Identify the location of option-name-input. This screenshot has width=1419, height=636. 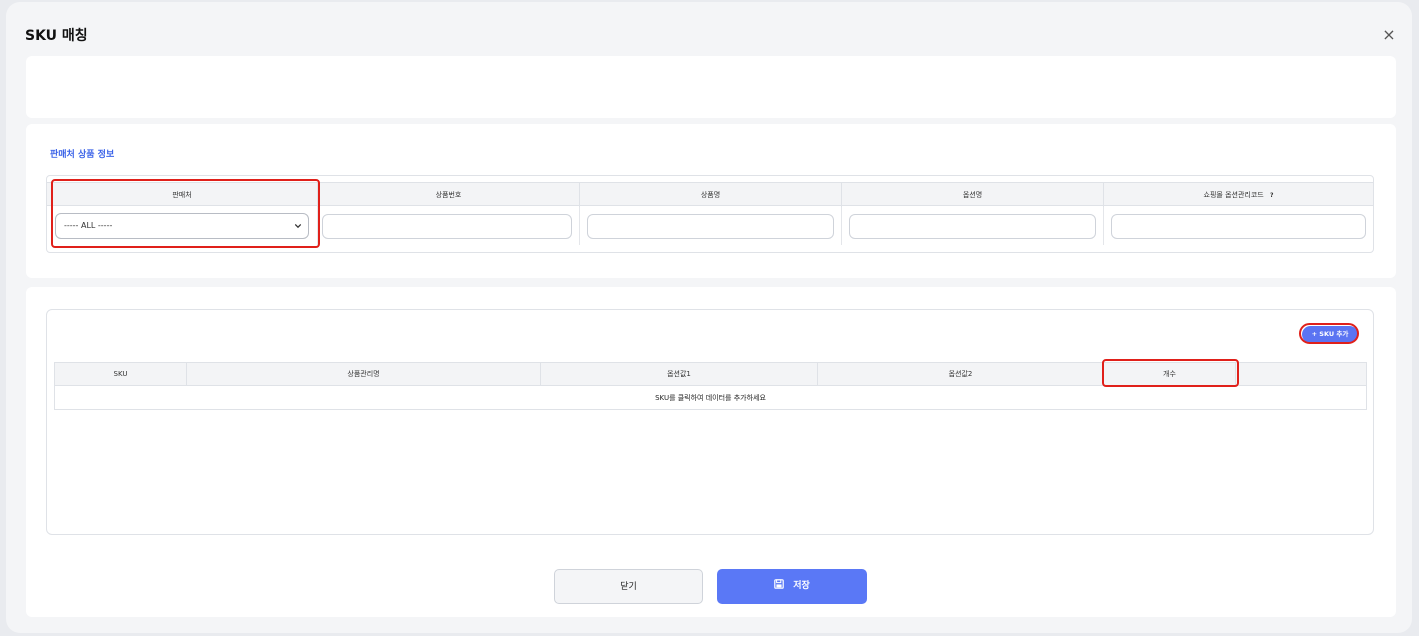
(972, 226).